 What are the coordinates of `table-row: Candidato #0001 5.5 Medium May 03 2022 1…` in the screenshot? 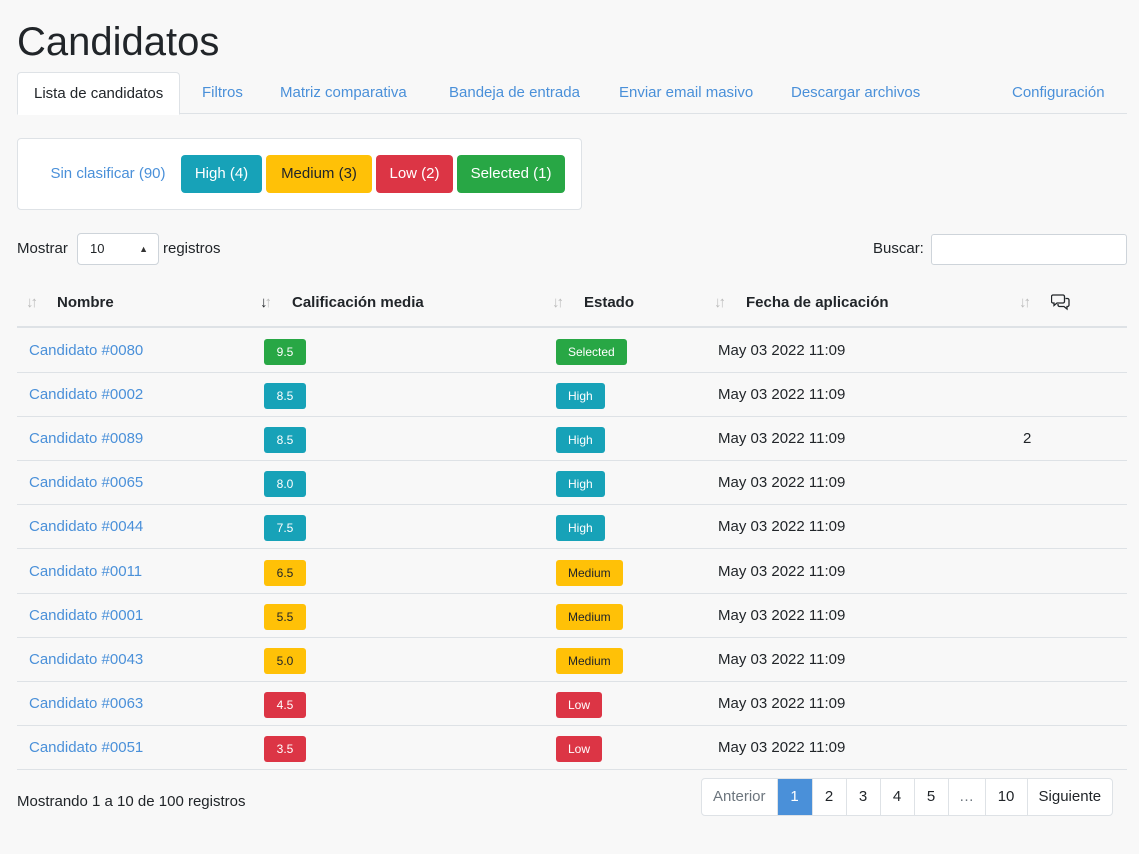 It's located at (572, 616).